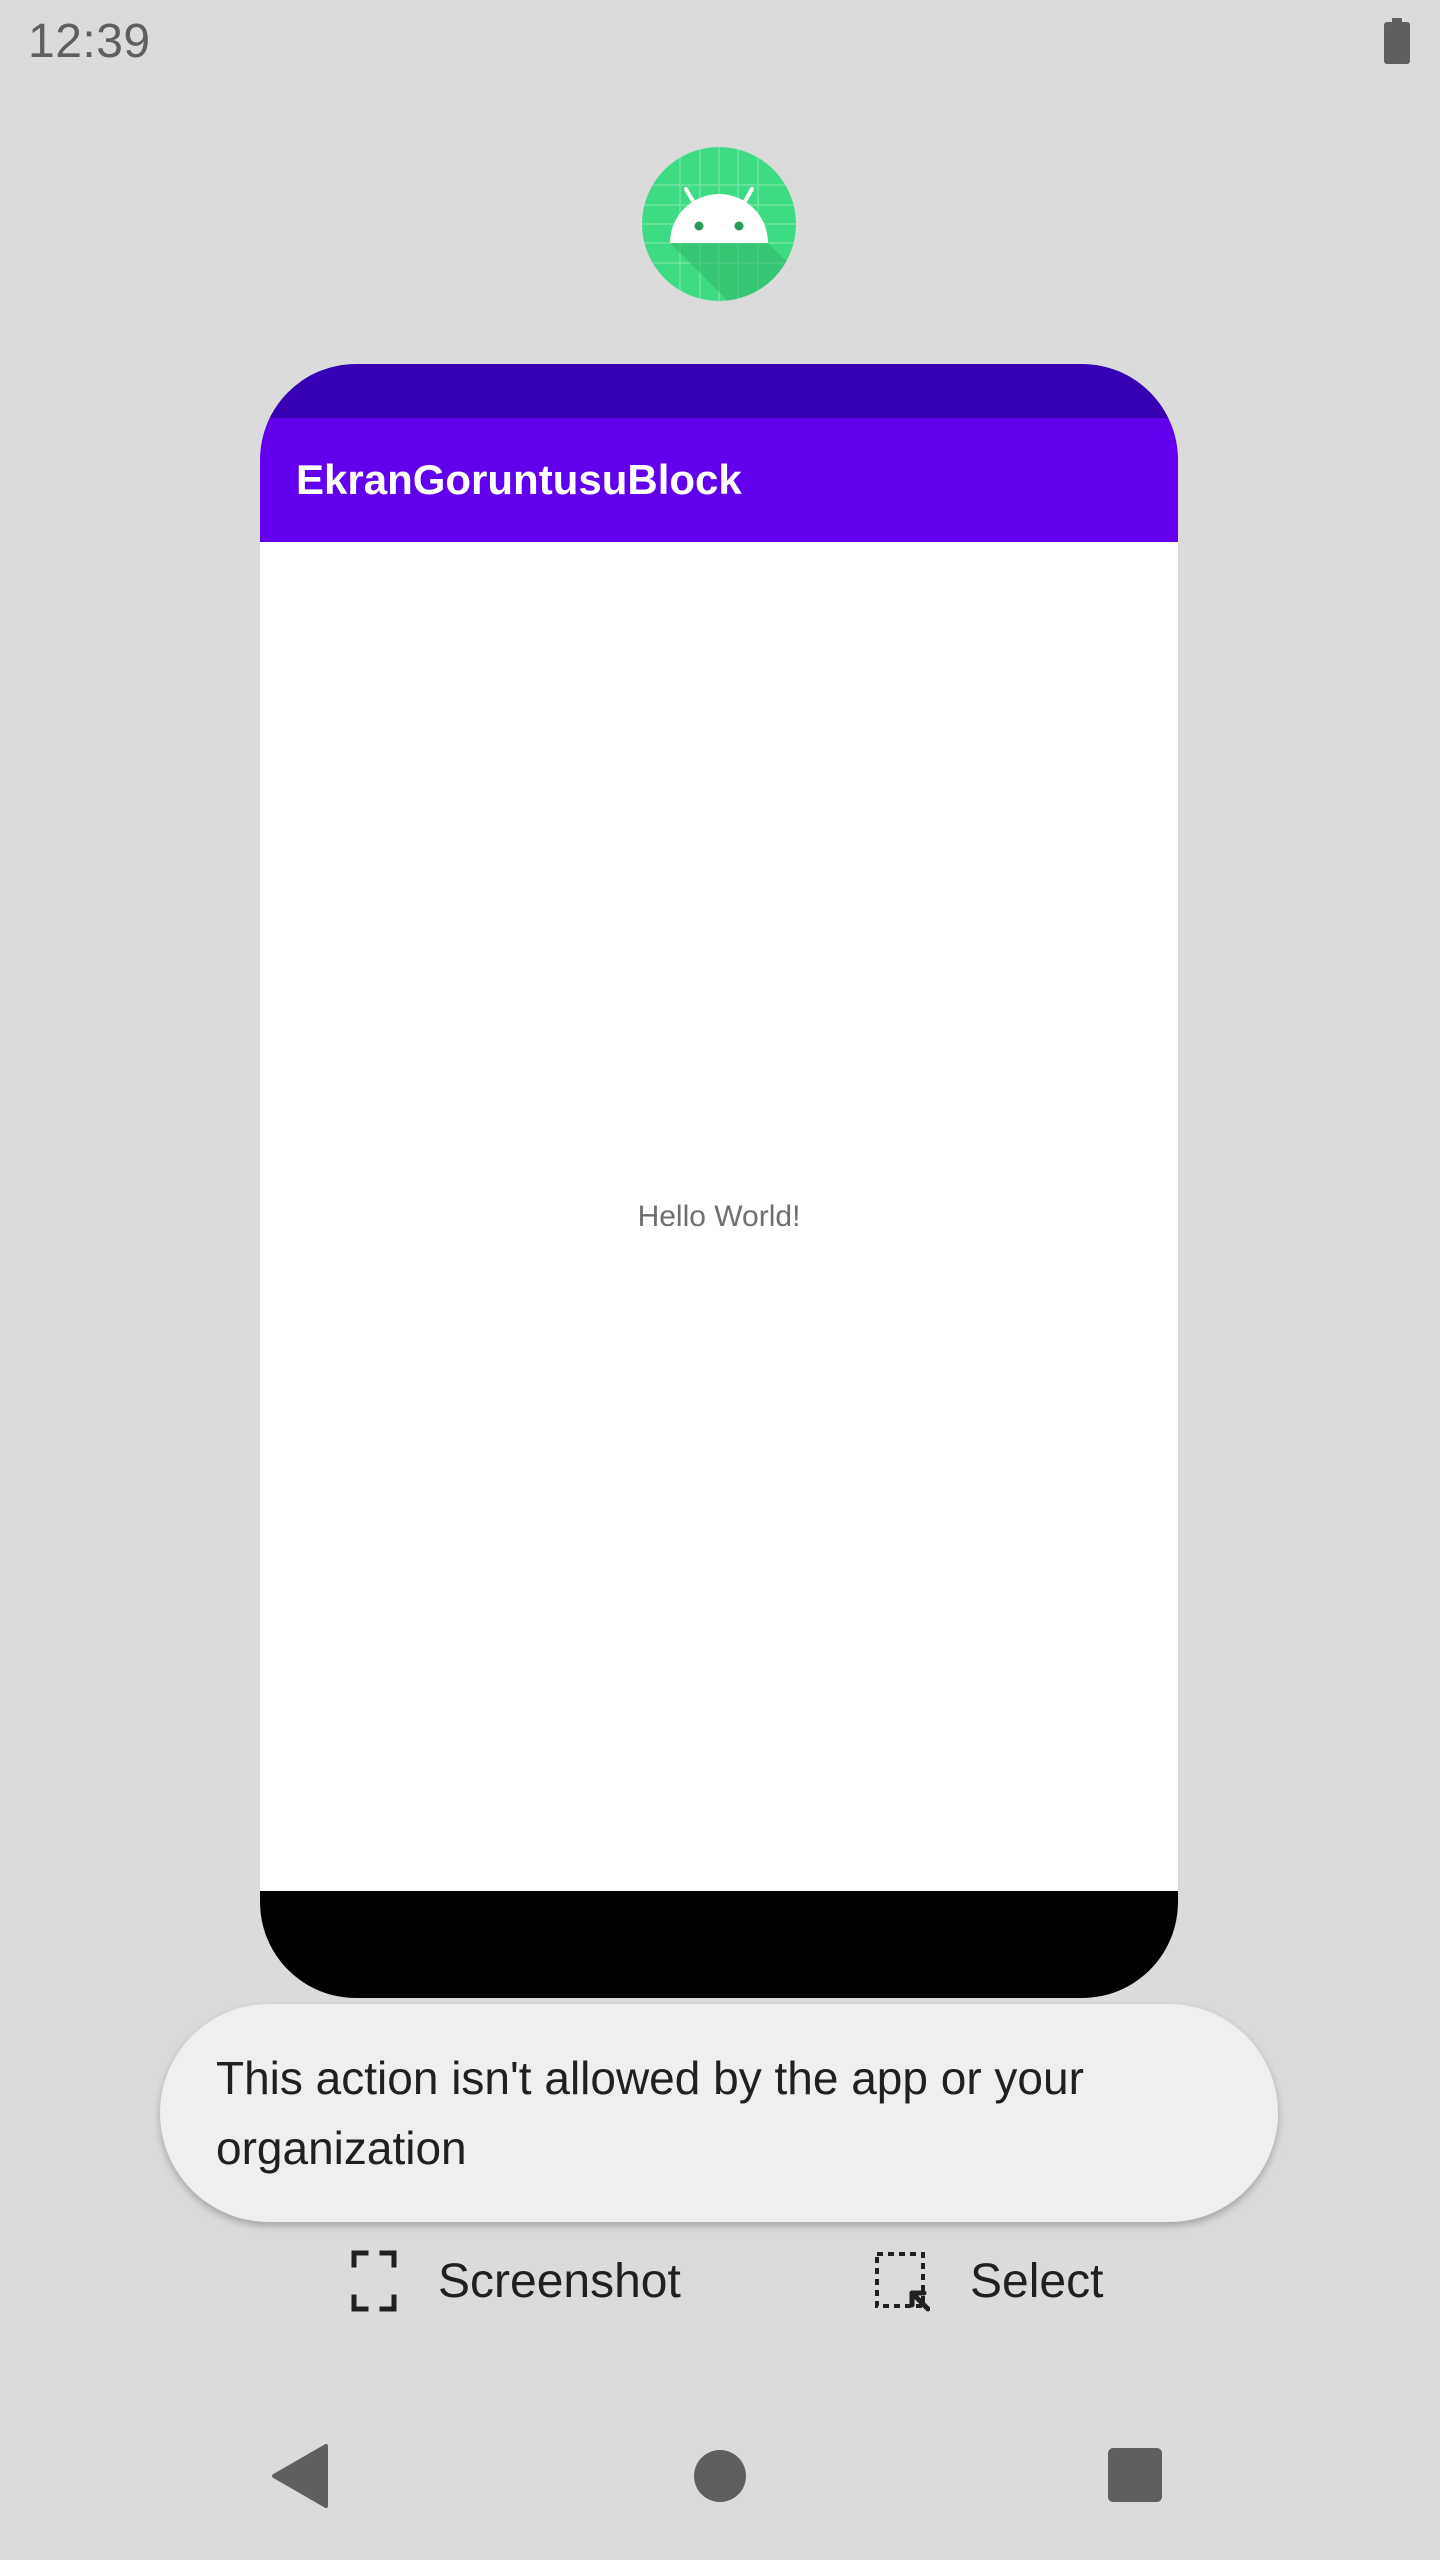 This screenshot has width=1440, height=2560. What do you see at coordinates (89, 41) in the screenshot?
I see `status-time: 12:39` at bounding box center [89, 41].